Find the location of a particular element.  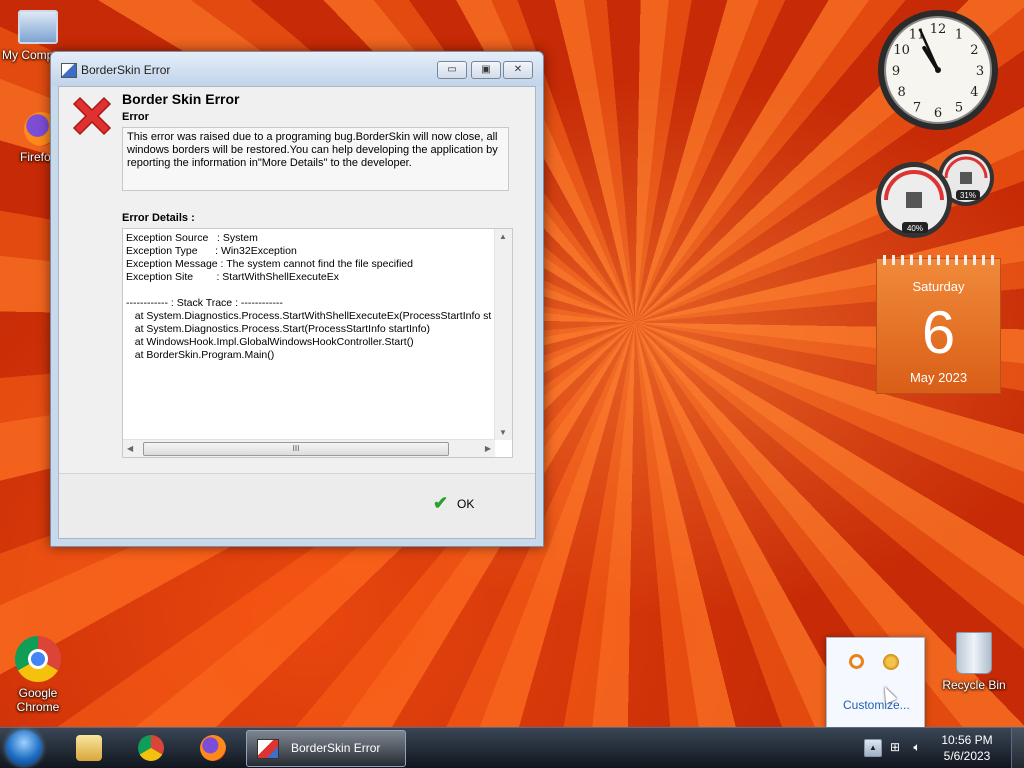

ok-button: ✔ OK is located at coordinates (463, 504).